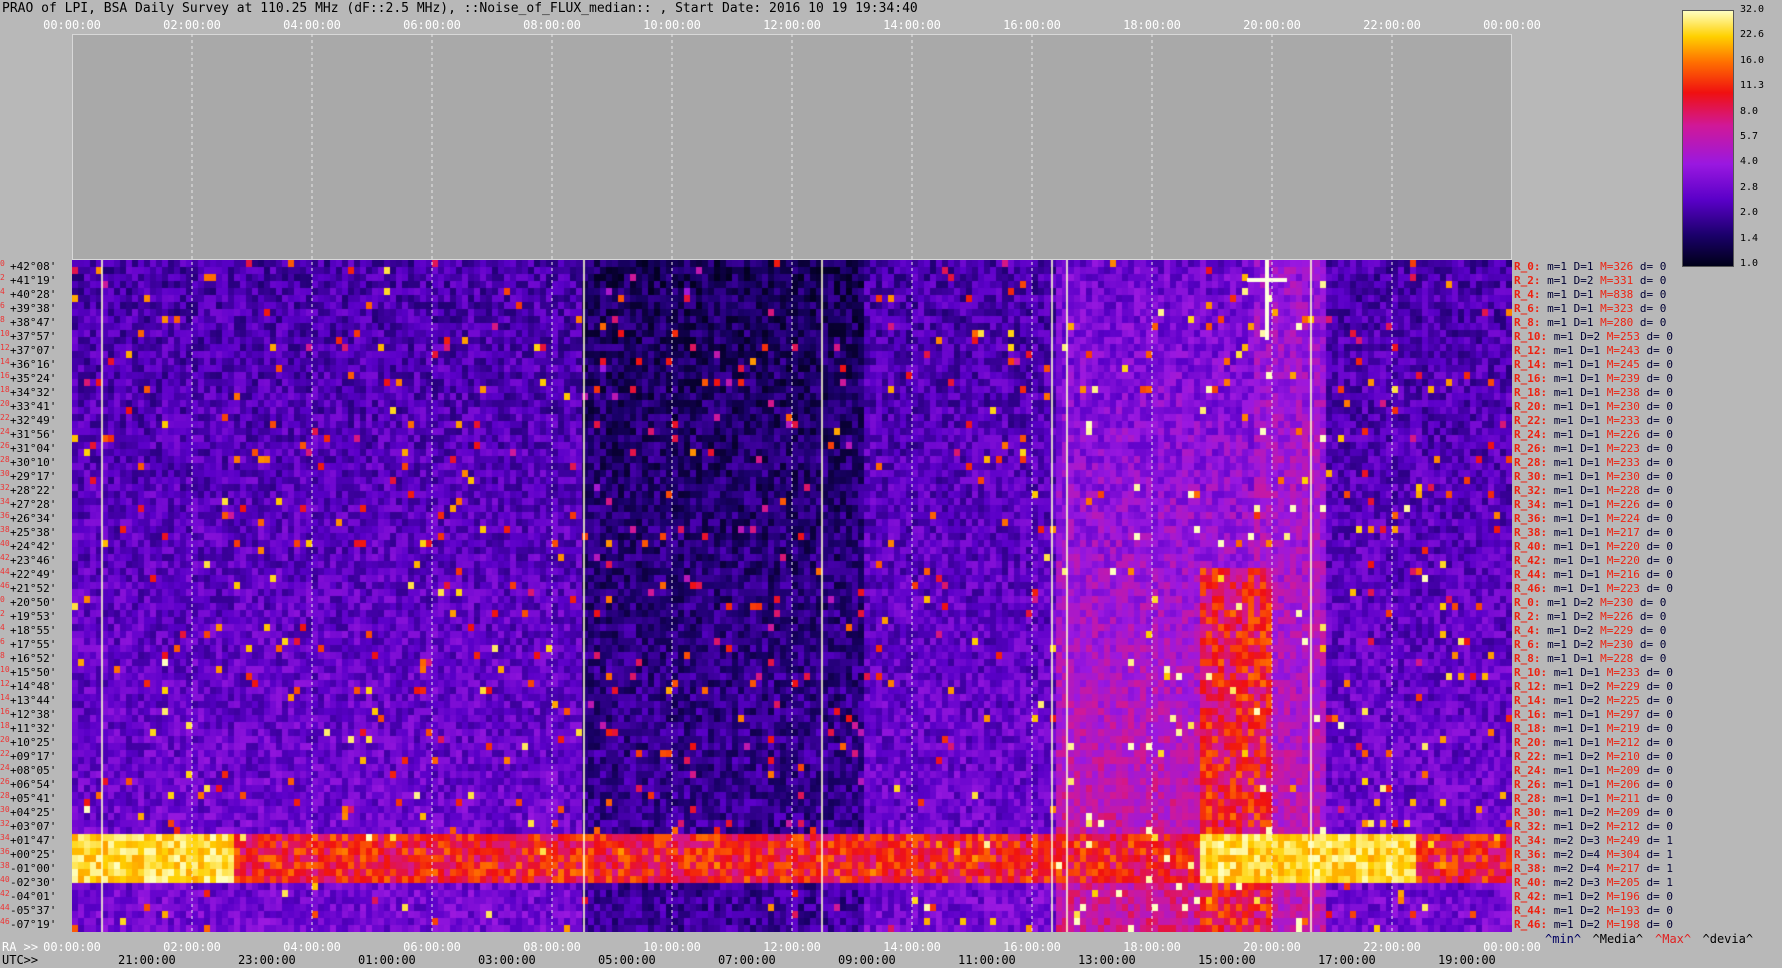  I want to click on stat-max: M=323, so click(1617, 308).